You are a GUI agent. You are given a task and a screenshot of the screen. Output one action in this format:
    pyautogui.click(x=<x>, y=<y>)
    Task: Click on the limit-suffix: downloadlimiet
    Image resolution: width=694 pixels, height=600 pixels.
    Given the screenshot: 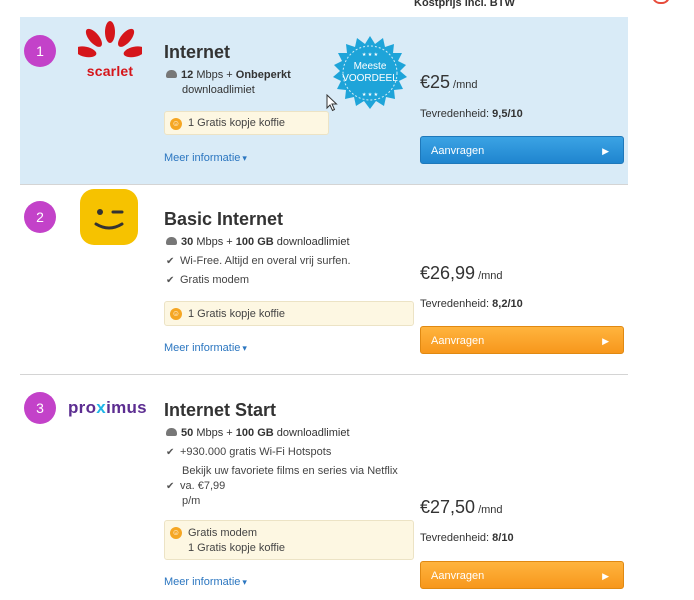 What is the action you would take?
    pyautogui.click(x=218, y=90)
    